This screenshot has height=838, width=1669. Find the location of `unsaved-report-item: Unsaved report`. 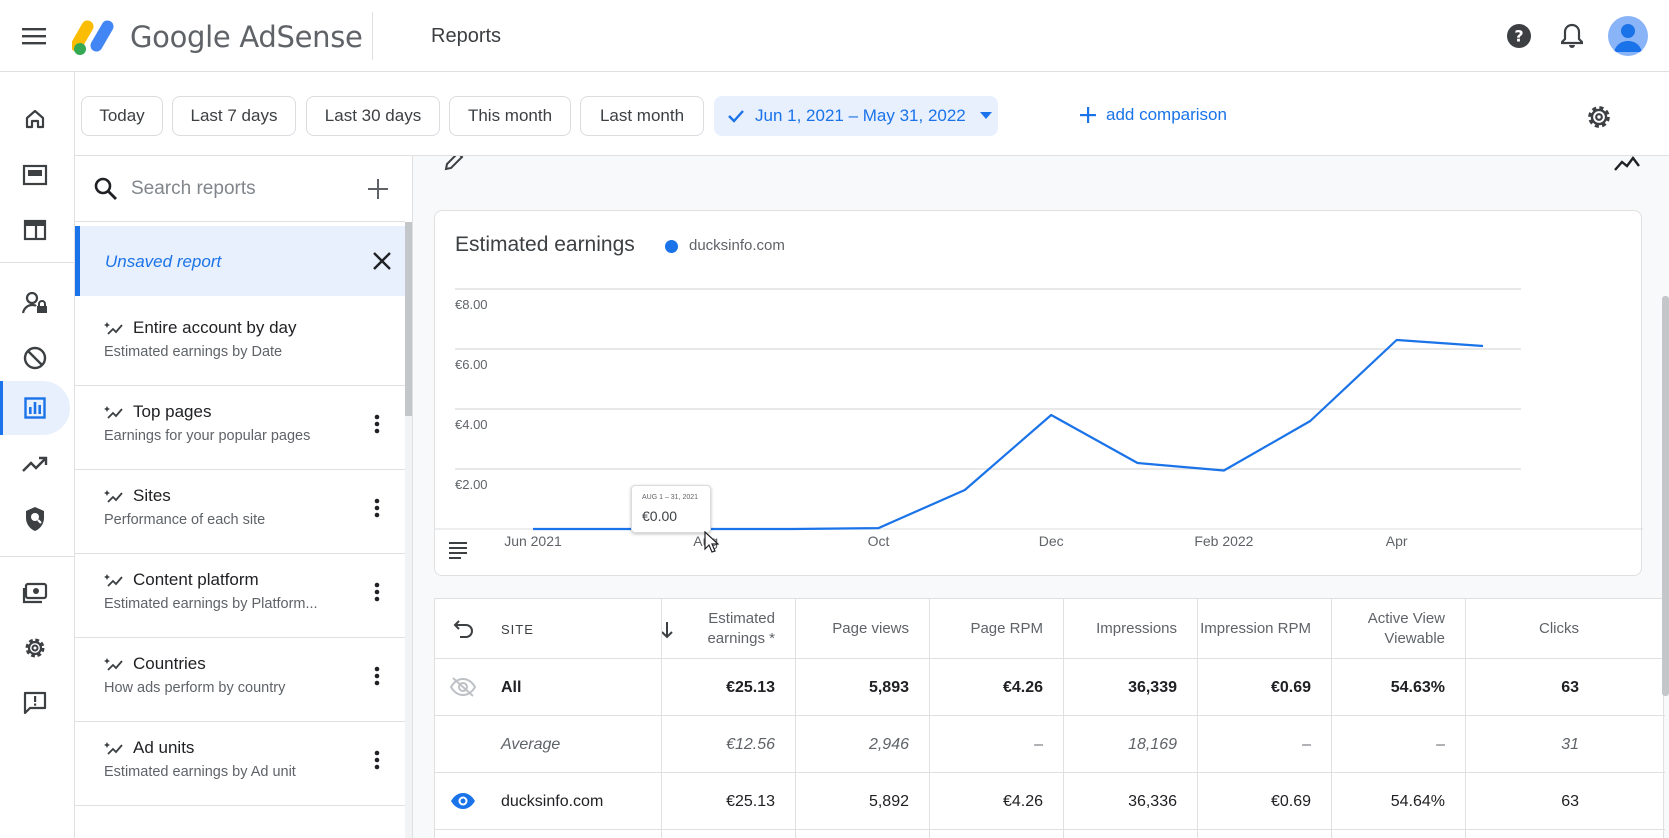

unsaved-report-item: Unsaved report is located at coordinates (240, 261).